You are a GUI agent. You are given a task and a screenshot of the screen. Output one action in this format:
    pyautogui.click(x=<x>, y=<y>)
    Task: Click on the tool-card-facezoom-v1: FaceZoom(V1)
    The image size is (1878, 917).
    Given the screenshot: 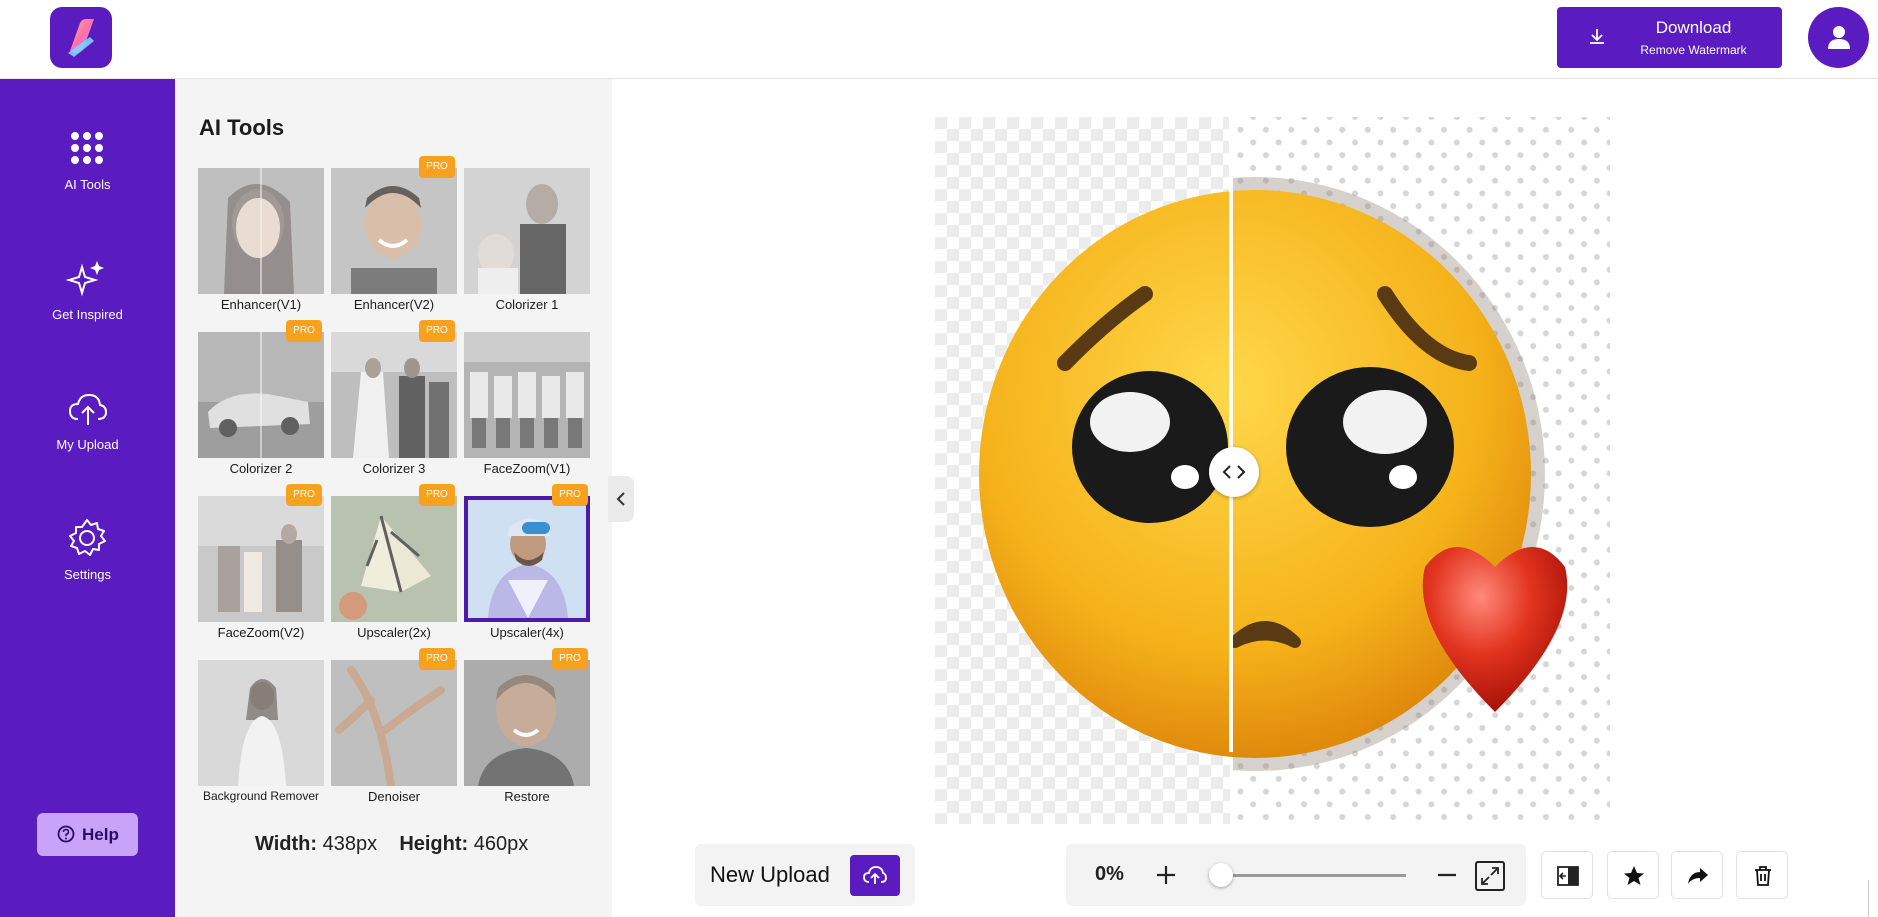 What is the action you would take?
    pyautogui.click(x=527, y=409)
    